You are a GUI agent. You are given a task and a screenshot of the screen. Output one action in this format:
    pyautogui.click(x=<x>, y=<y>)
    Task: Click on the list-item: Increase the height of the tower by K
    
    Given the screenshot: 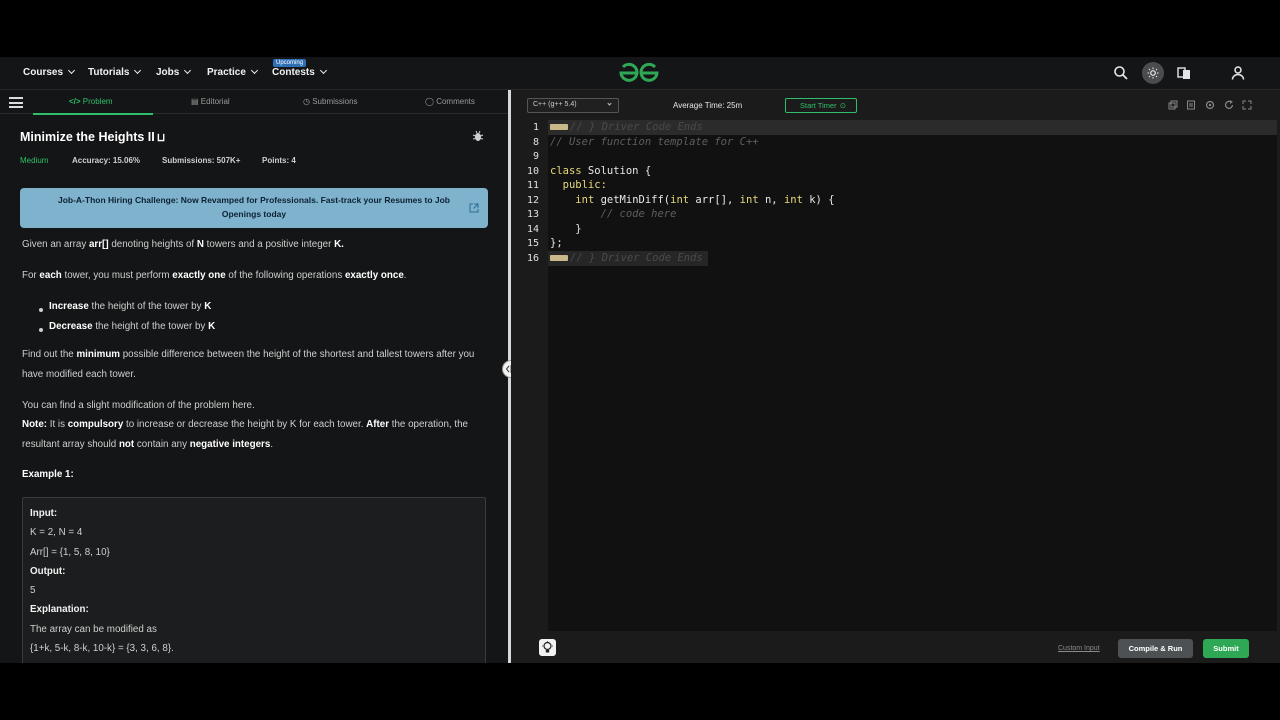 What is the action you would take?
    pyautogui.click(x=124, y=306)
    